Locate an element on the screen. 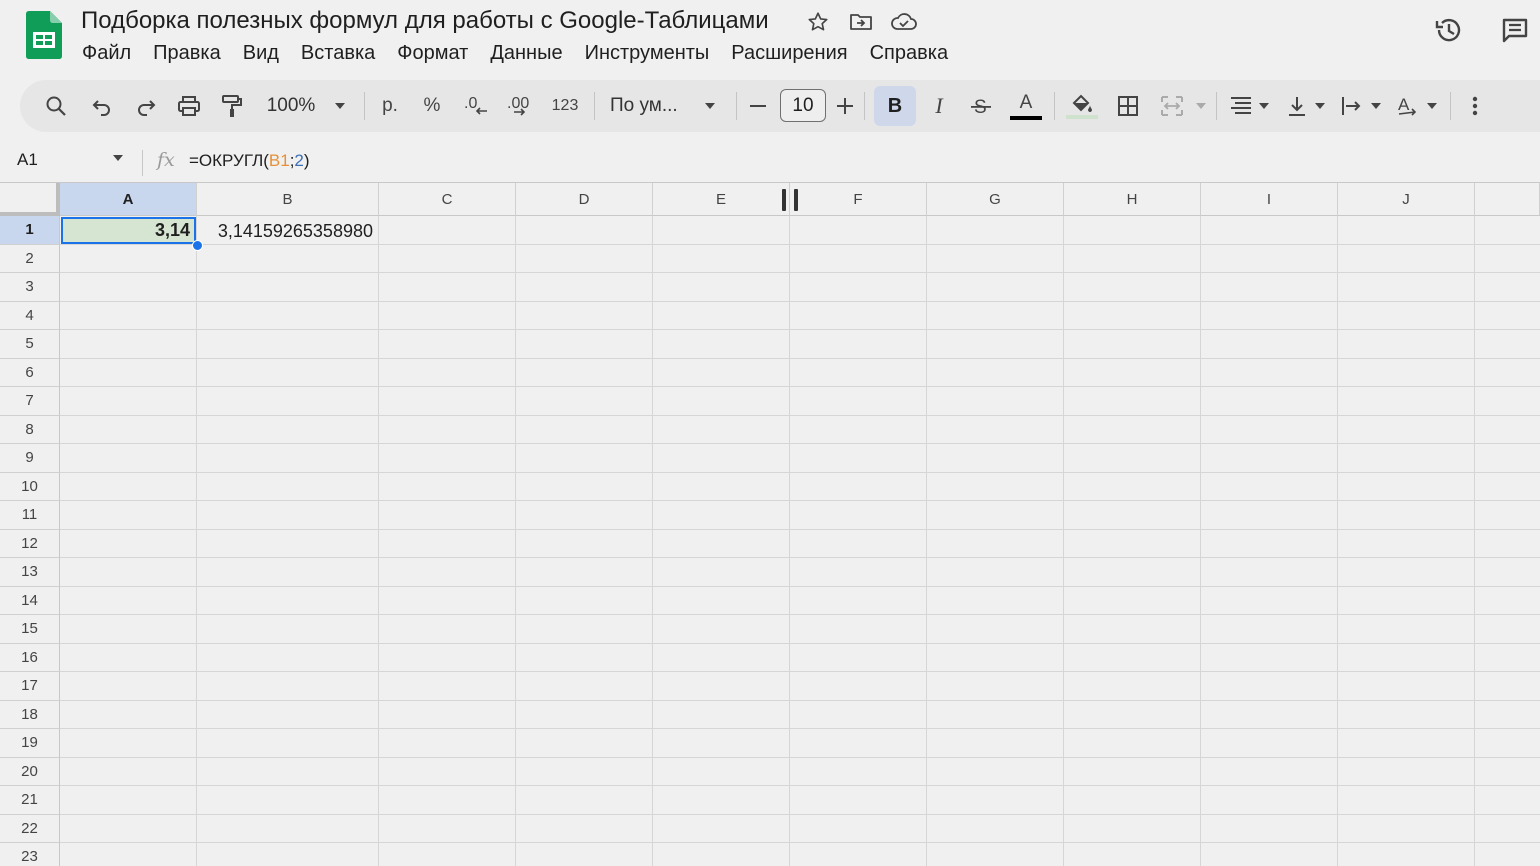 Image resolution: width=1540 pixels, height=866 pixels. row-header-2: 2 is located at coordinates (30, 258).